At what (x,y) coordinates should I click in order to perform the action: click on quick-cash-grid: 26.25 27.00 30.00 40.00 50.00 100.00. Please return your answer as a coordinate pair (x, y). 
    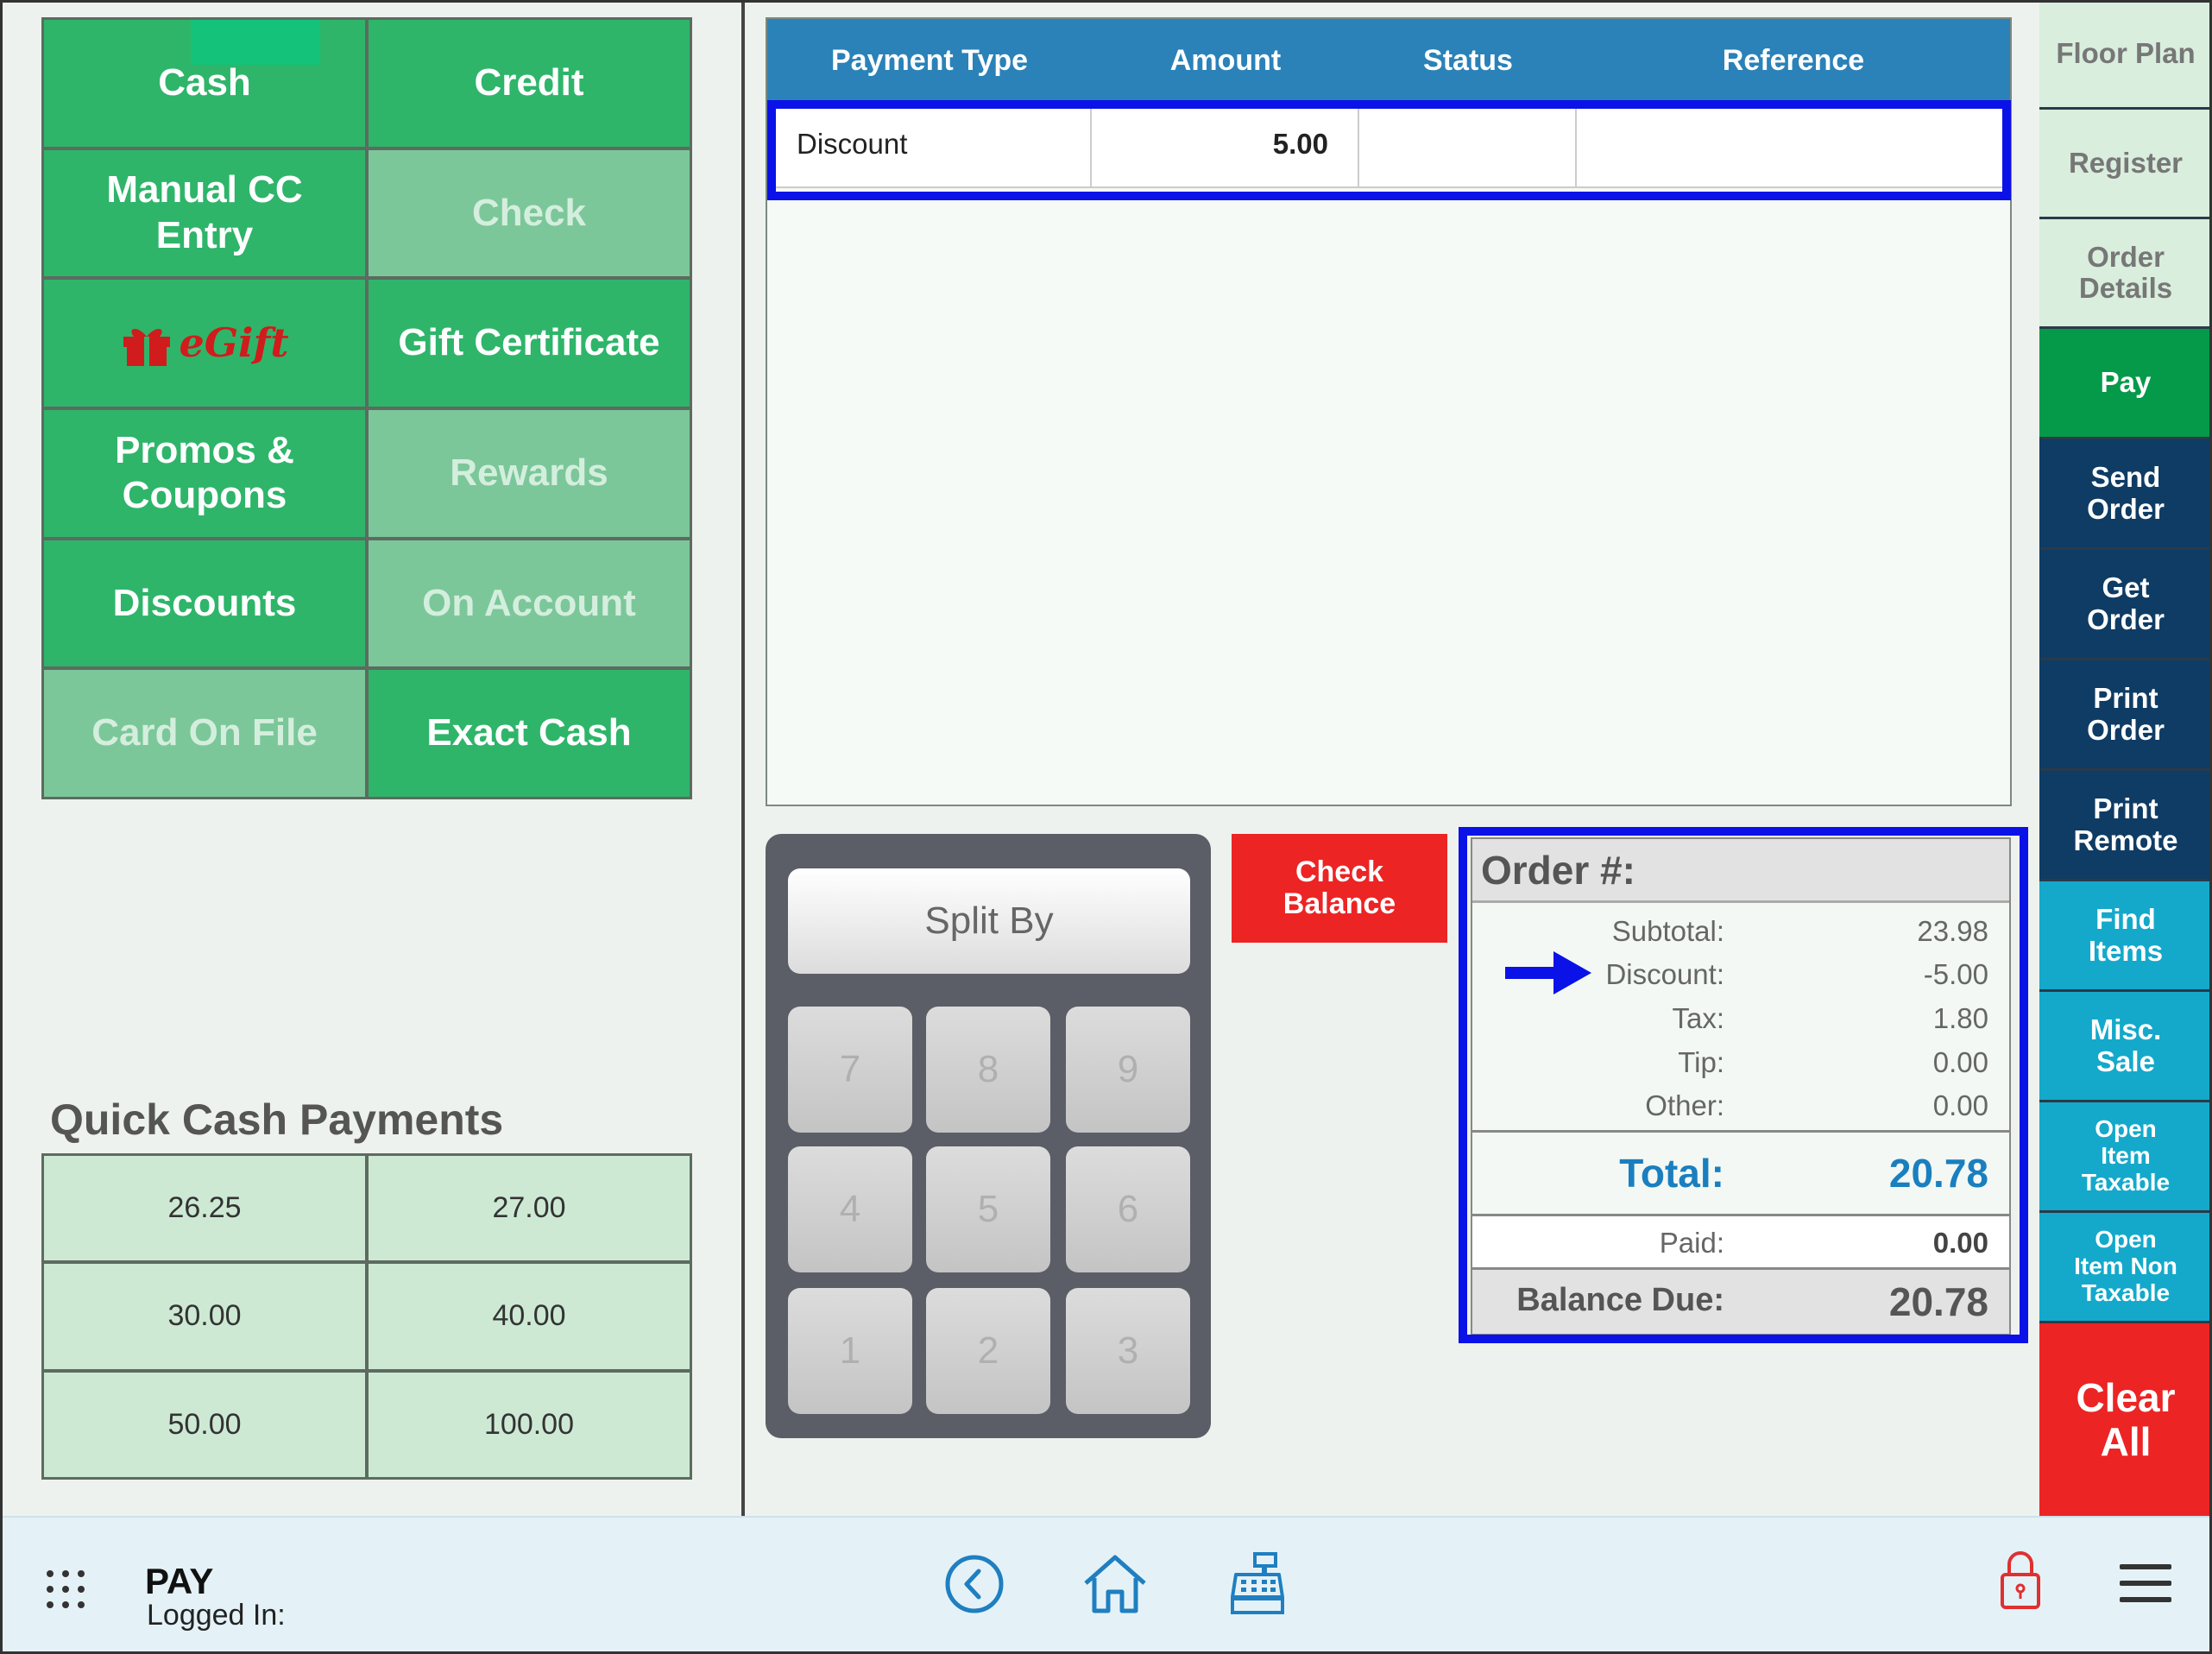
    Looking at the image, I should click on (366, 1316).